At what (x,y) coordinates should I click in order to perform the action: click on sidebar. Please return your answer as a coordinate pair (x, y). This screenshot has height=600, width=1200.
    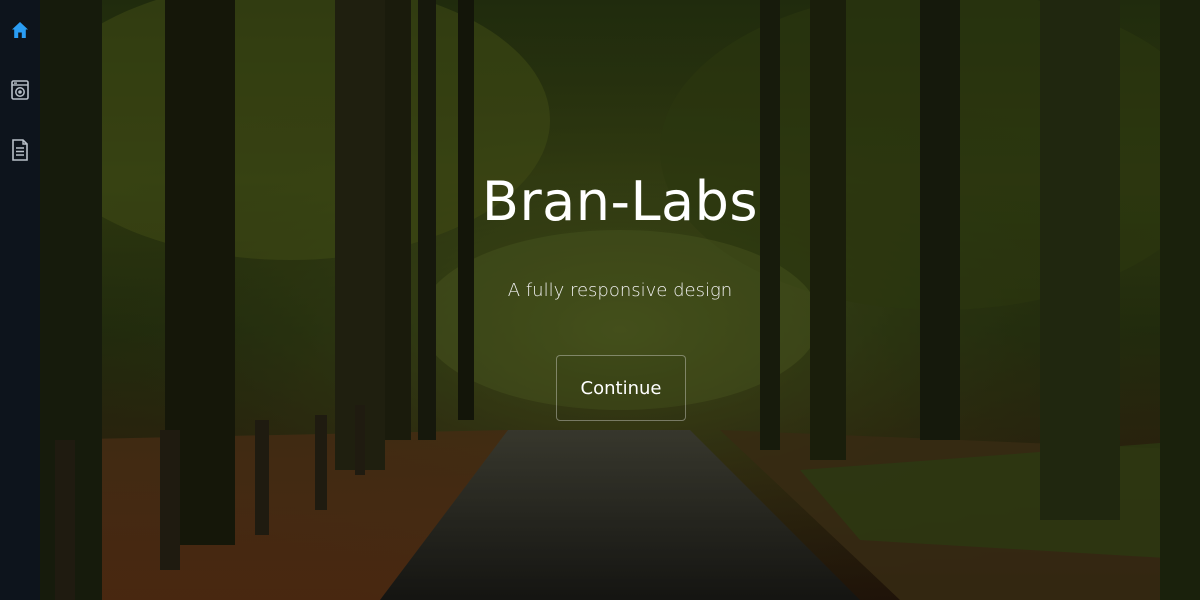
    Looking at the image, I should click on (20, 300).